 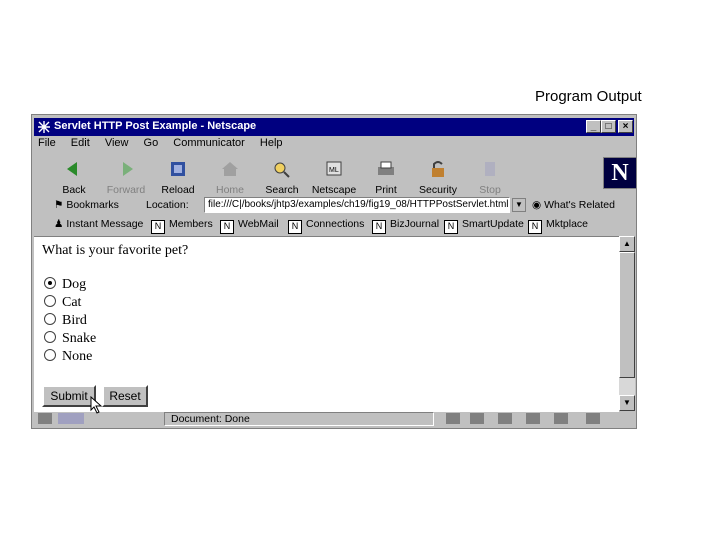 I want to click on reset-button: Reset, so click(x=125, y=396).